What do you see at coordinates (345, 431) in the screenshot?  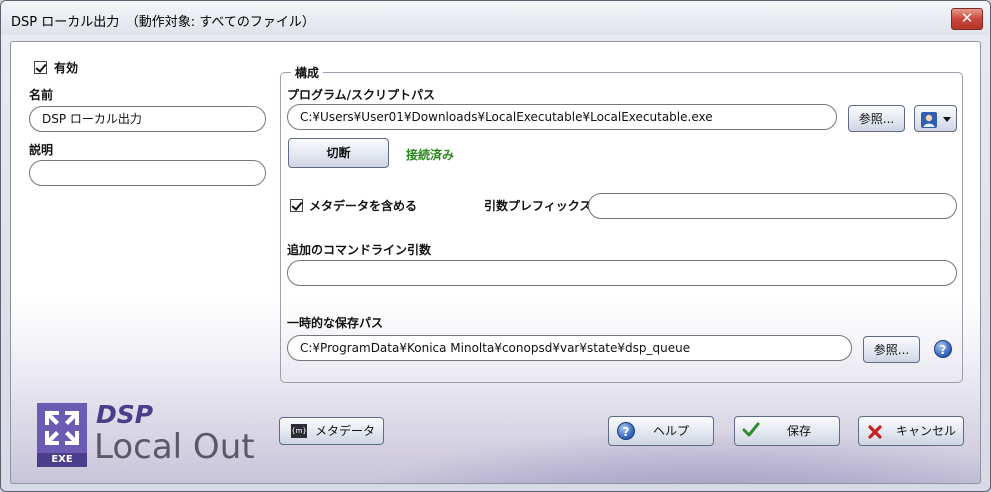 I see `metadata-button-label: メタデータ` at bounding box center [345, 431].